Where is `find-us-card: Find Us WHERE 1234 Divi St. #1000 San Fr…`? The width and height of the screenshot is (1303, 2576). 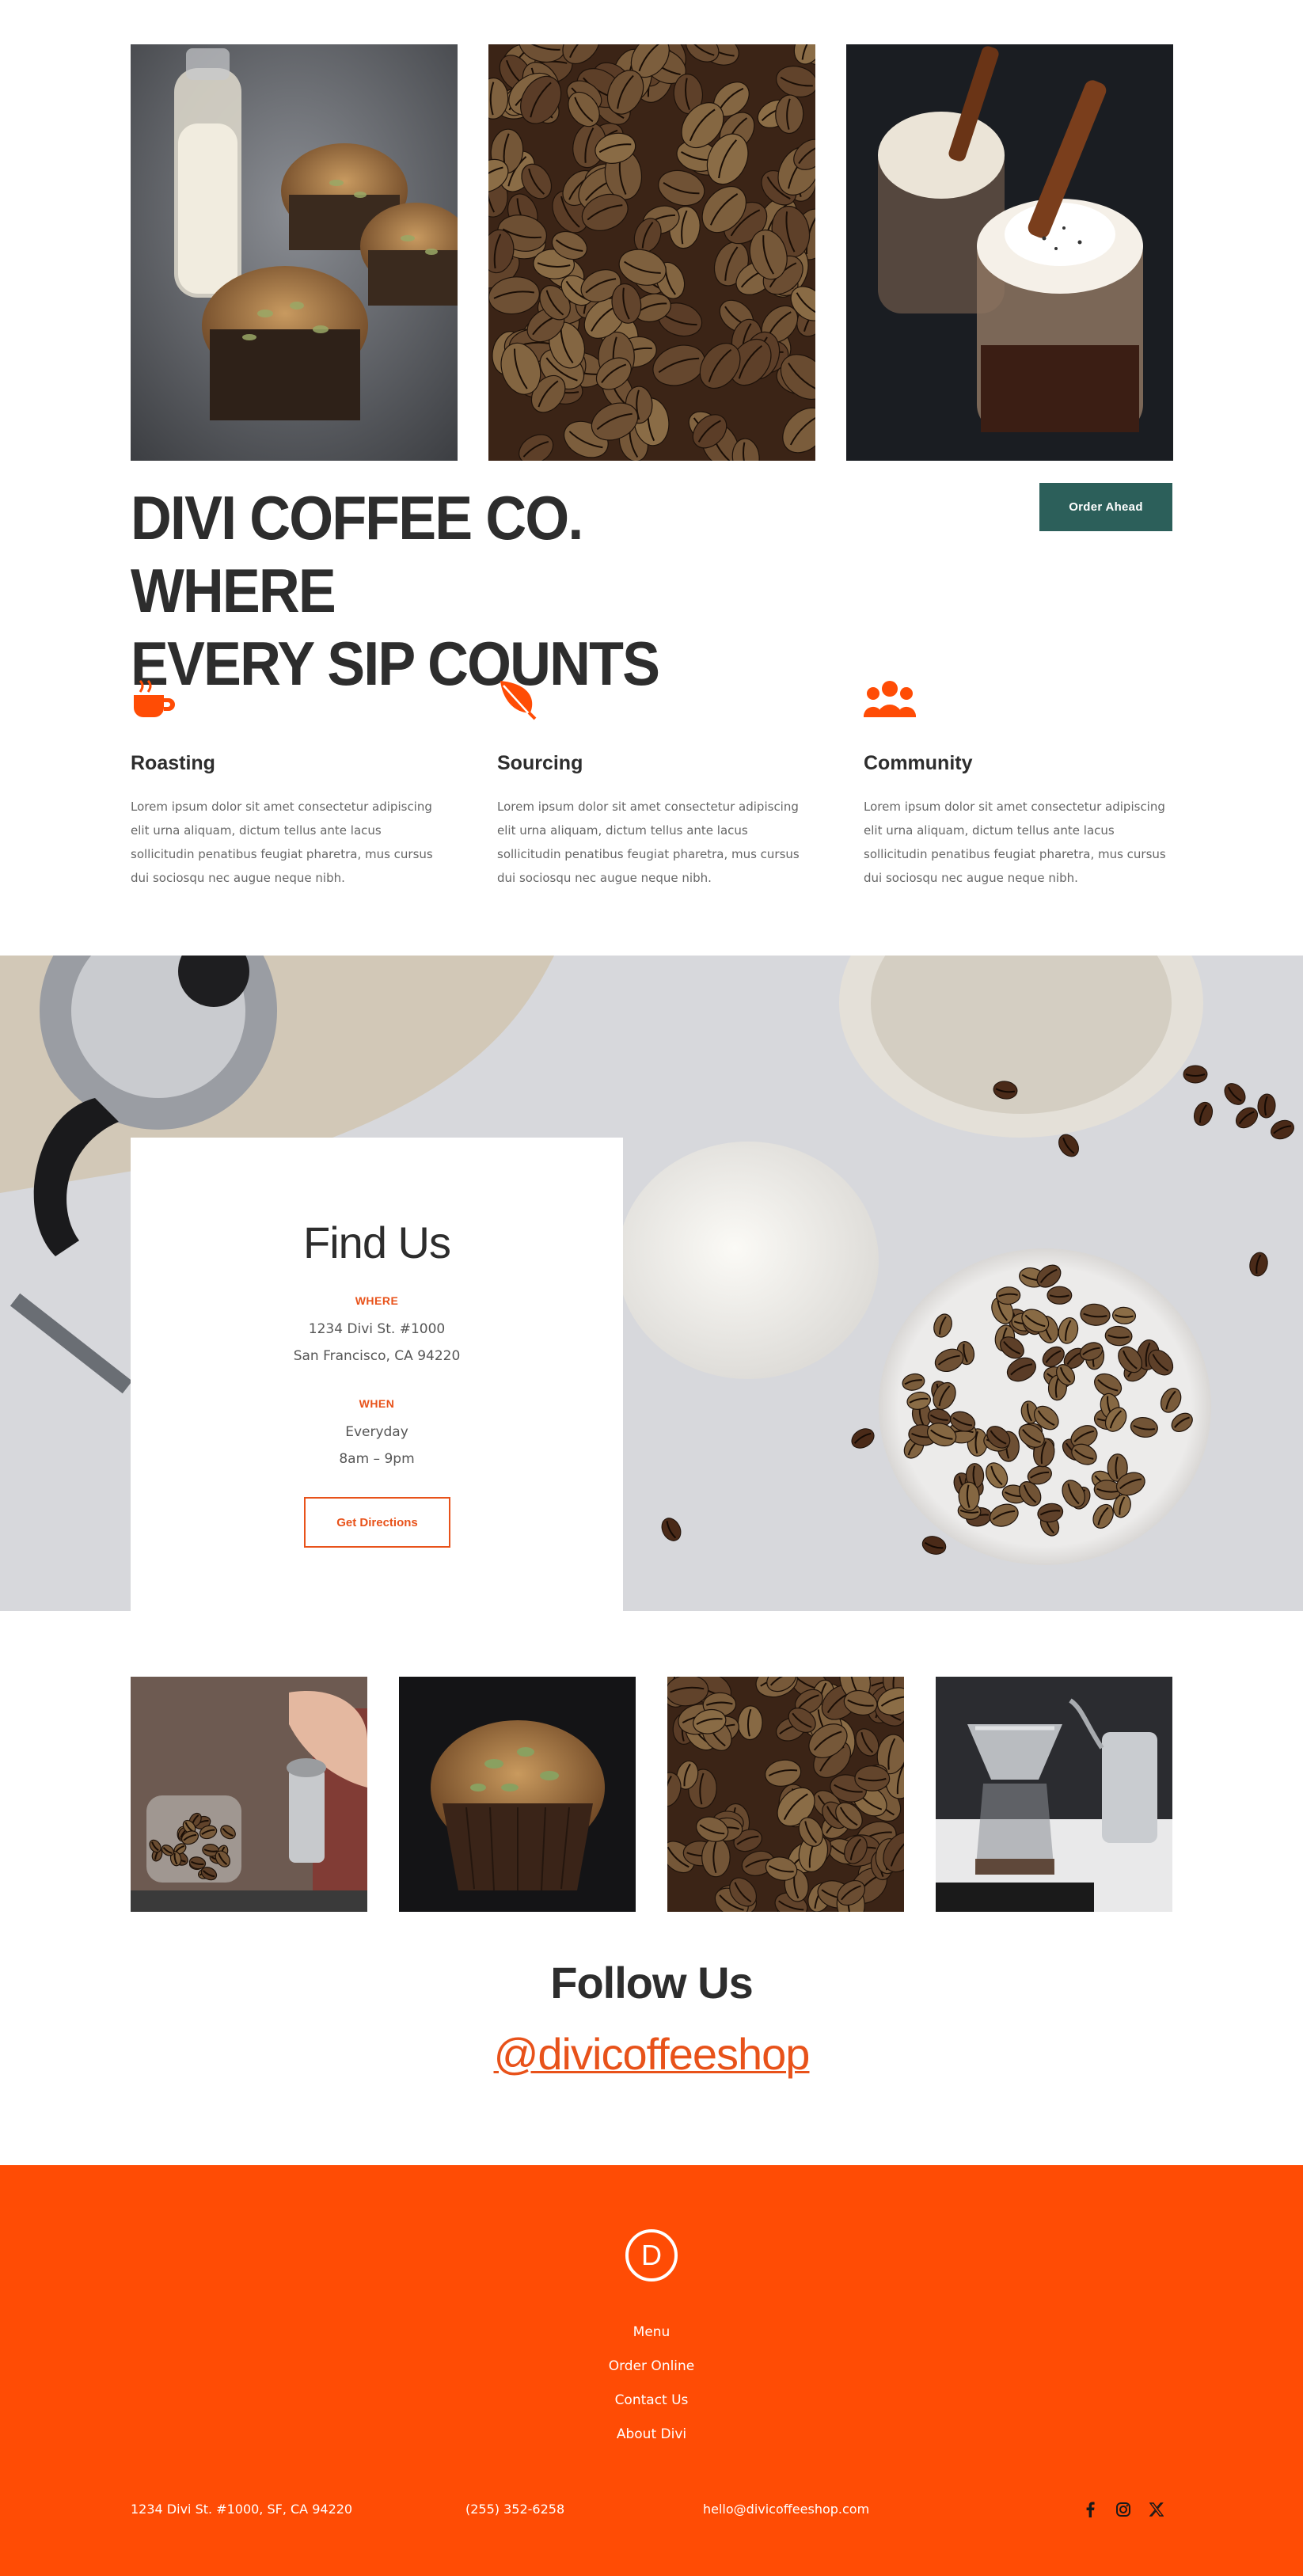 find-us-card: Find Us WHERE 1234 Divi St. #1000 San Fr… is located at coordinates (377, 1375).